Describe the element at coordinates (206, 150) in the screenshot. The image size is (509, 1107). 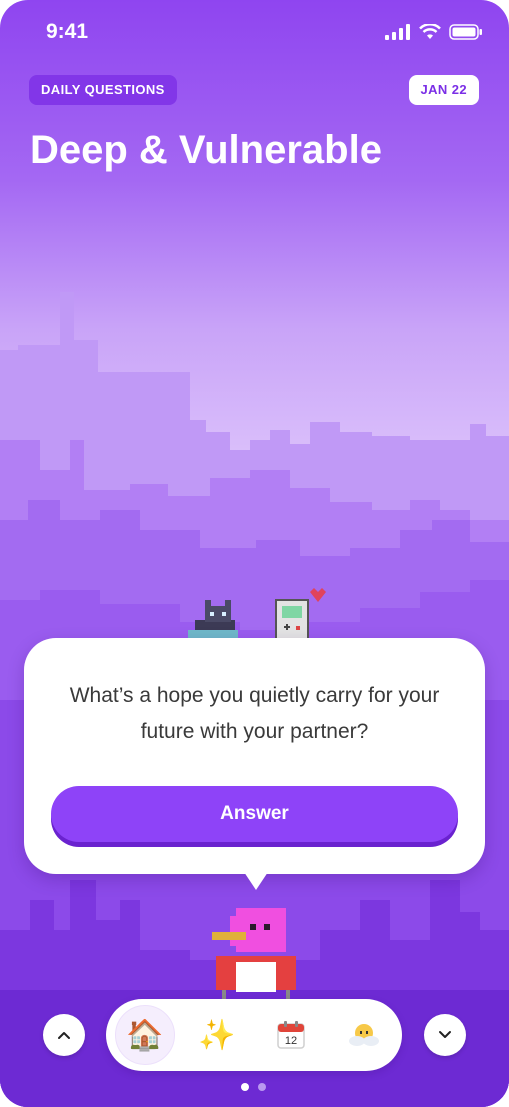
I see `page-title: Deep & Vulnerable` at that location.